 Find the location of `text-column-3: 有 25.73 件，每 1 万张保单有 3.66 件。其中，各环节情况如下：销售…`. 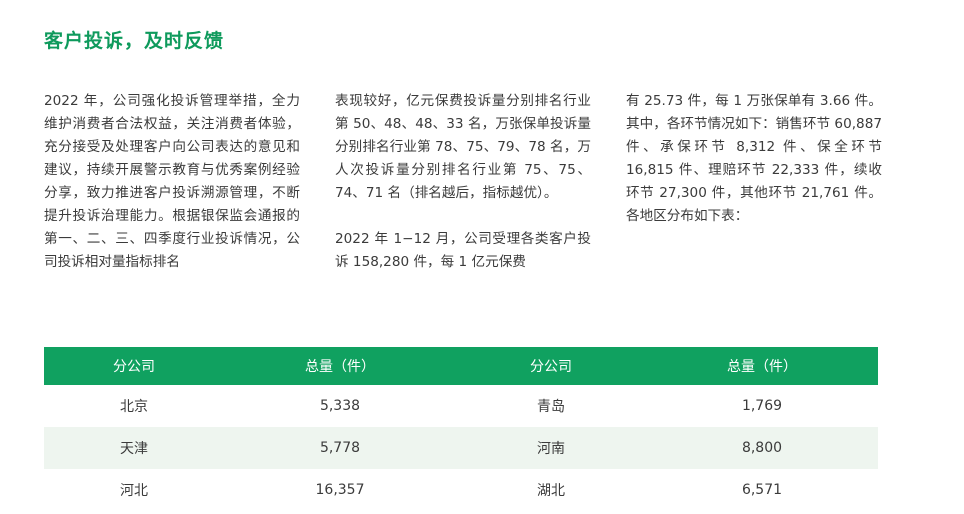

text-column-3: 有 25.73 件，每 1 万张保单有 3.66 件。其中，各环节情况如下：销售… is located at coordinates (754, 159).